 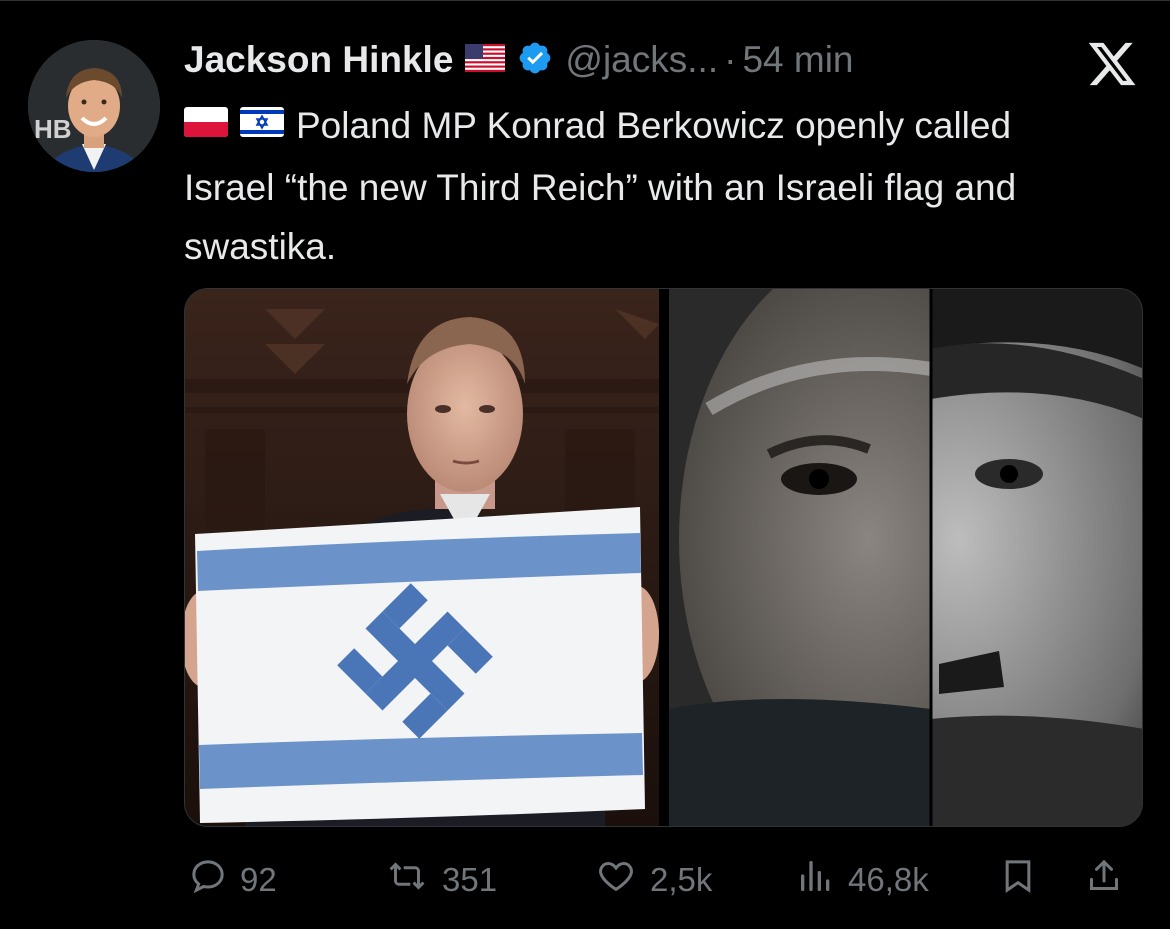 I want to click on us-flag-icon, so click(x=485, y=60).